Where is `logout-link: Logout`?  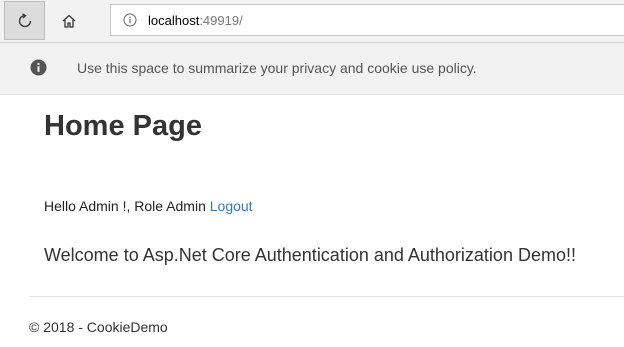
logout-link: Logout is located at coordinates (231, 206).